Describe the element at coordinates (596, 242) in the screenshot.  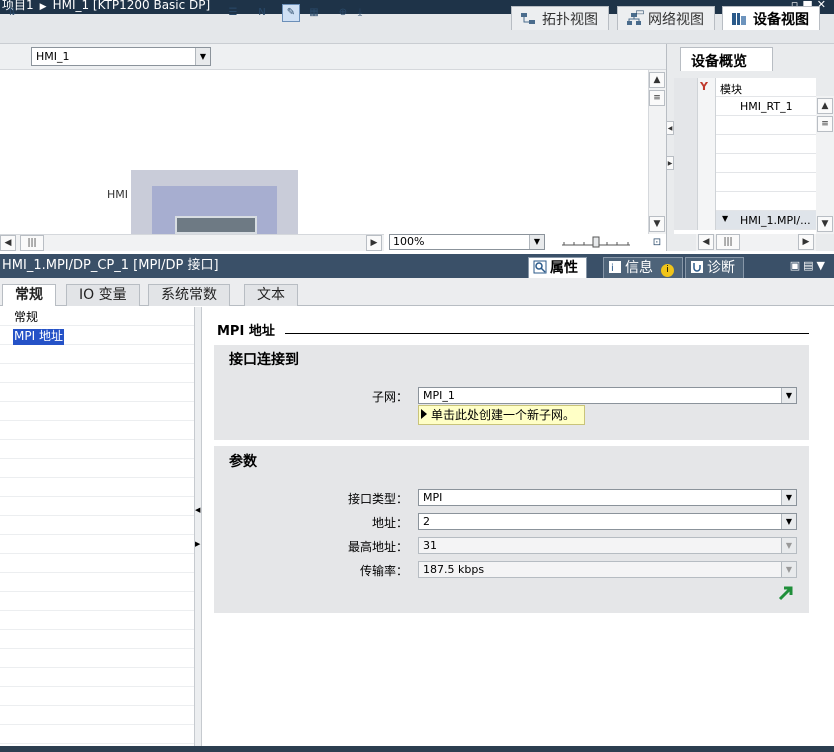
I see `zoom-slider` at that location.